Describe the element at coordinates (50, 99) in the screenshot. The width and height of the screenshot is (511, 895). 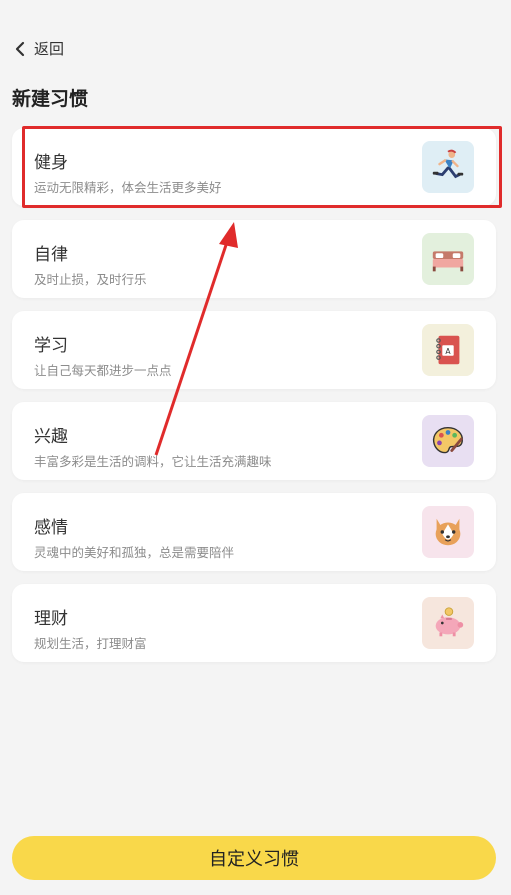
I see `page-title: 新建习惯` at that location.